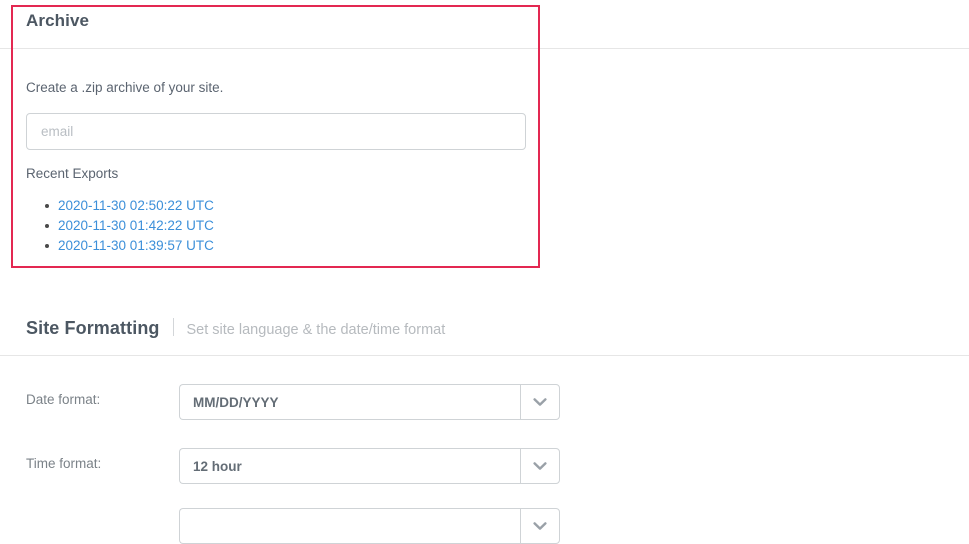 This screenshot has width=969, height=544. I want to click on time-format-select: 12 hour, so click(369, 466).